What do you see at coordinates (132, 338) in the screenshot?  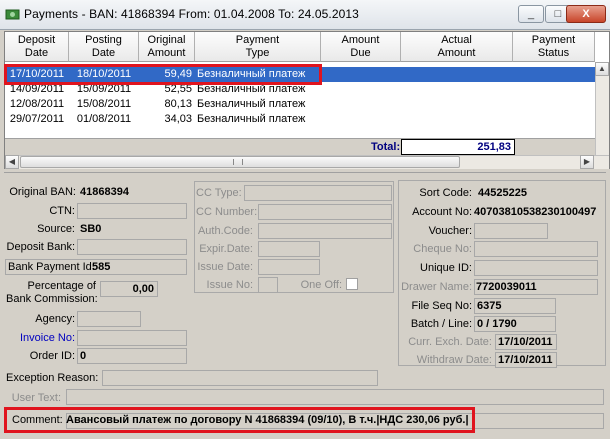 I see `invoice-no-field` at bounding box center [132, 338].